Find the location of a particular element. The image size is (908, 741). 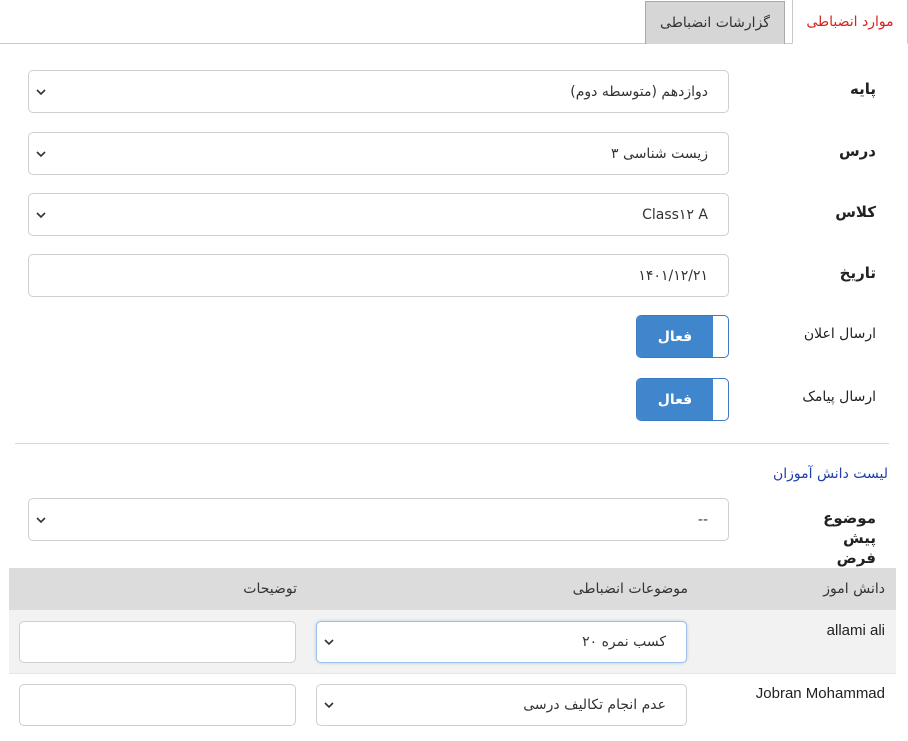

date-input: ۱۴۰۱/۱۲/۲۱ is located at coordinates (378, 275).